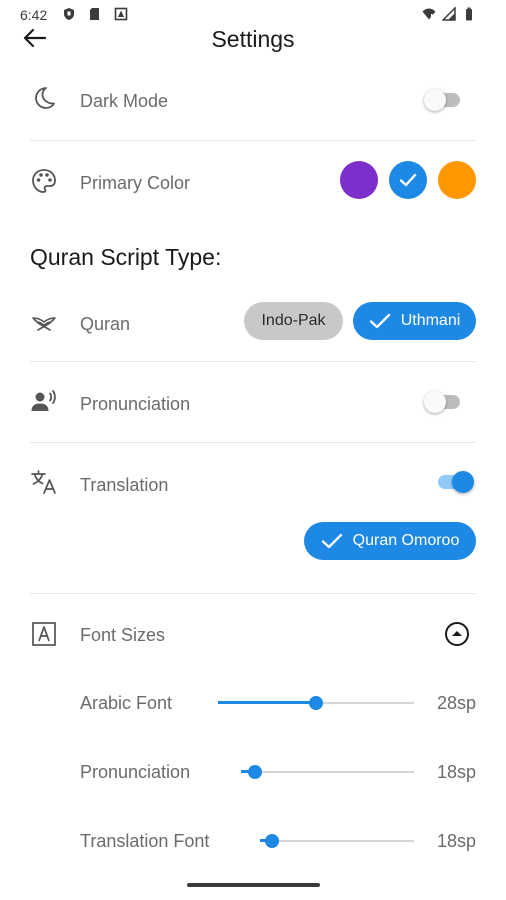 The width and height of the screenshot is (506, 900). I want to click on dark-mode-label: Dark Mode, so click(124, 101).